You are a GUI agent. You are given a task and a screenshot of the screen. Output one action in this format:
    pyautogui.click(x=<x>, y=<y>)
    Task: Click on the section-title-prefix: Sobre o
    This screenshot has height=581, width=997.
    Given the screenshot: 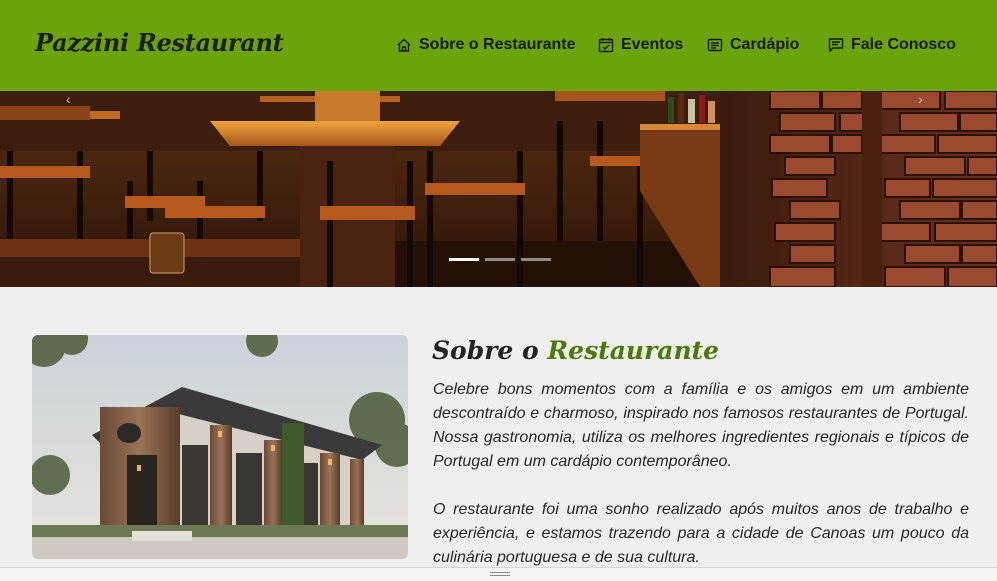 What is the action you would take?
    pyautogui.click(x=485, y=350)
    